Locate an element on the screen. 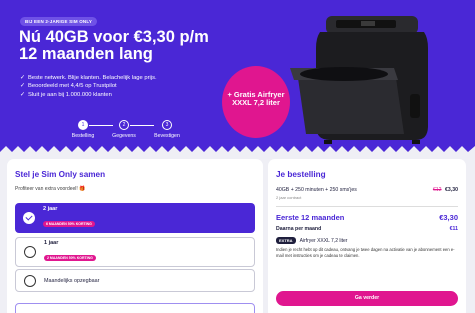 The width and height of the screenshot is (475, 313). radio-checked-icon is located at coordinates (29, 218).